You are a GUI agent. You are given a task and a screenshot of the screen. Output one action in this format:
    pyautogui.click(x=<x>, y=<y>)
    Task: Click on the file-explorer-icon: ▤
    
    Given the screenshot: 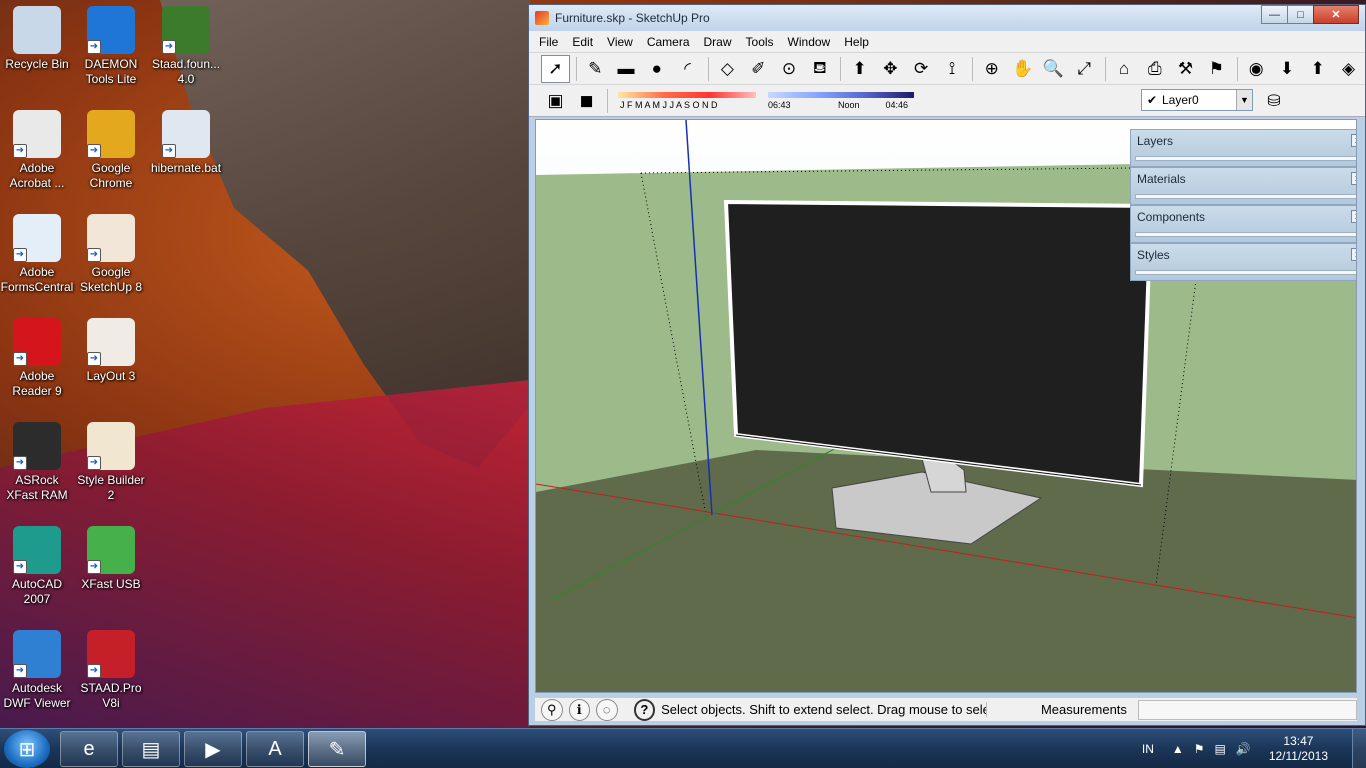 What is the action you would take?
    pyautogui.click(x=151, y=749)
    